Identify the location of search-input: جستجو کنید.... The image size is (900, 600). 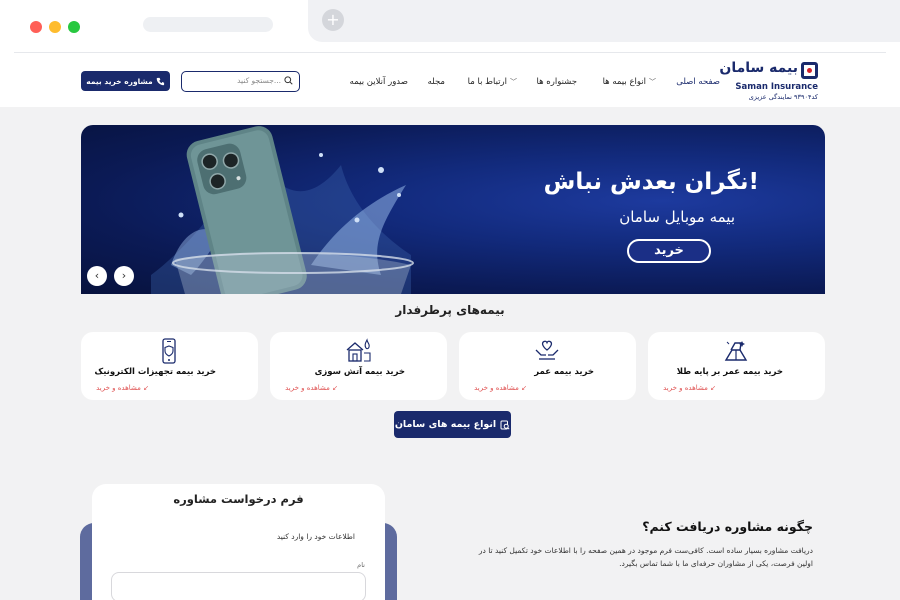
(240, 81).